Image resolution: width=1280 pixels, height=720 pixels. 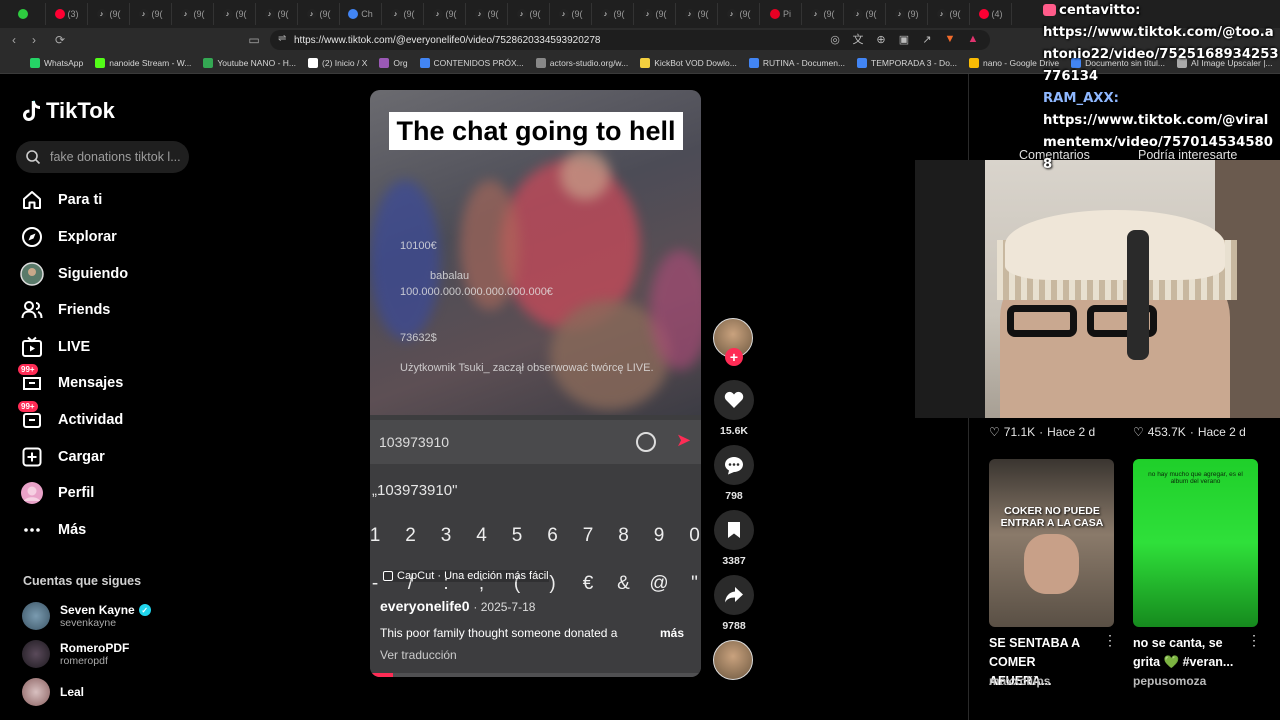 I want to click on site-info-icon: ⇌, so click(x=282, y=38).